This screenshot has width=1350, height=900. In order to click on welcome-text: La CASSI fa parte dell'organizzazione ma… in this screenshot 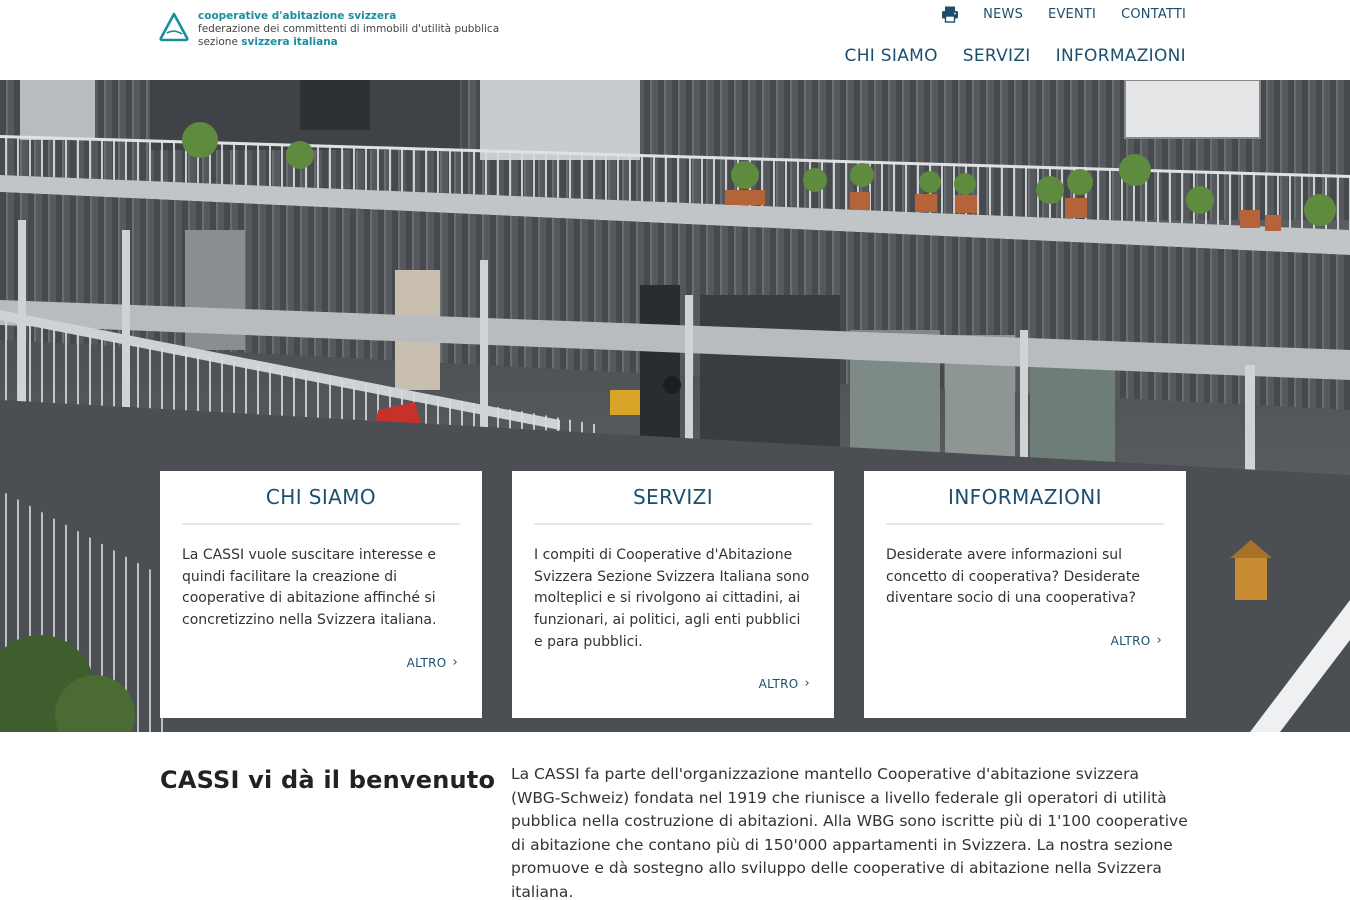, I will do `click(849, 832)`.